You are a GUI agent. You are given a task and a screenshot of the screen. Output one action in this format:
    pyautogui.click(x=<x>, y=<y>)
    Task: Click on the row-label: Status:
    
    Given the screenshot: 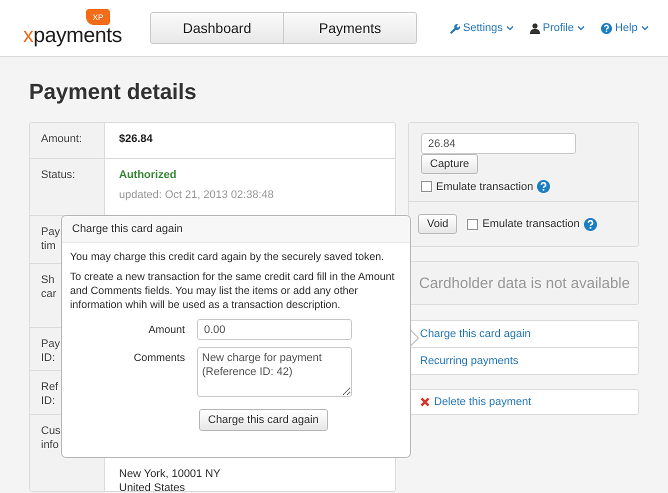 What is the action you would take?
    pyautogui.click(x=58, y=175)
    